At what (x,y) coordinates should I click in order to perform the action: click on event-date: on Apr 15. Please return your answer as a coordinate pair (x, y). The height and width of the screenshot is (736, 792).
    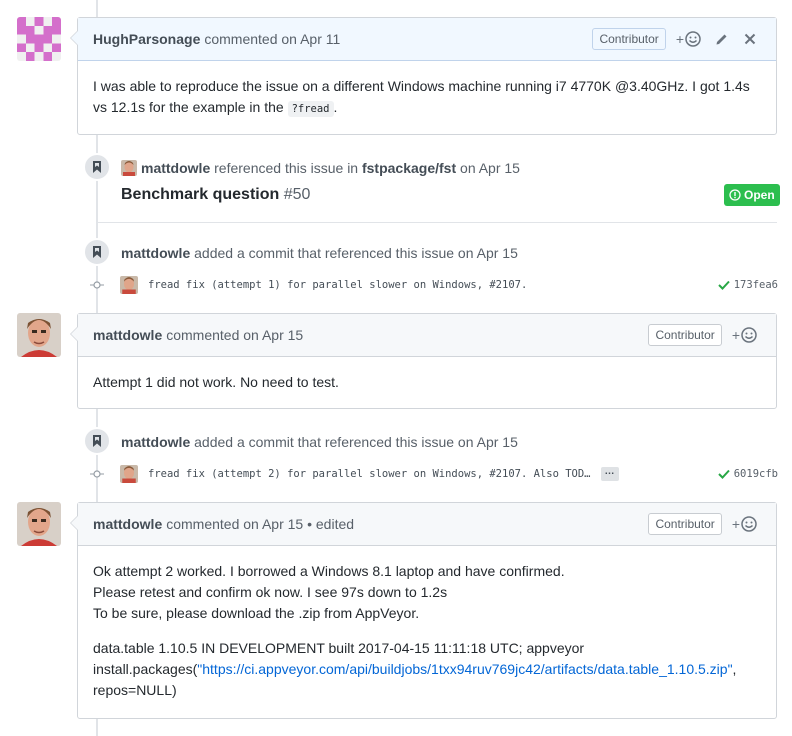
    Looking at the image, I should click on (490, 168).